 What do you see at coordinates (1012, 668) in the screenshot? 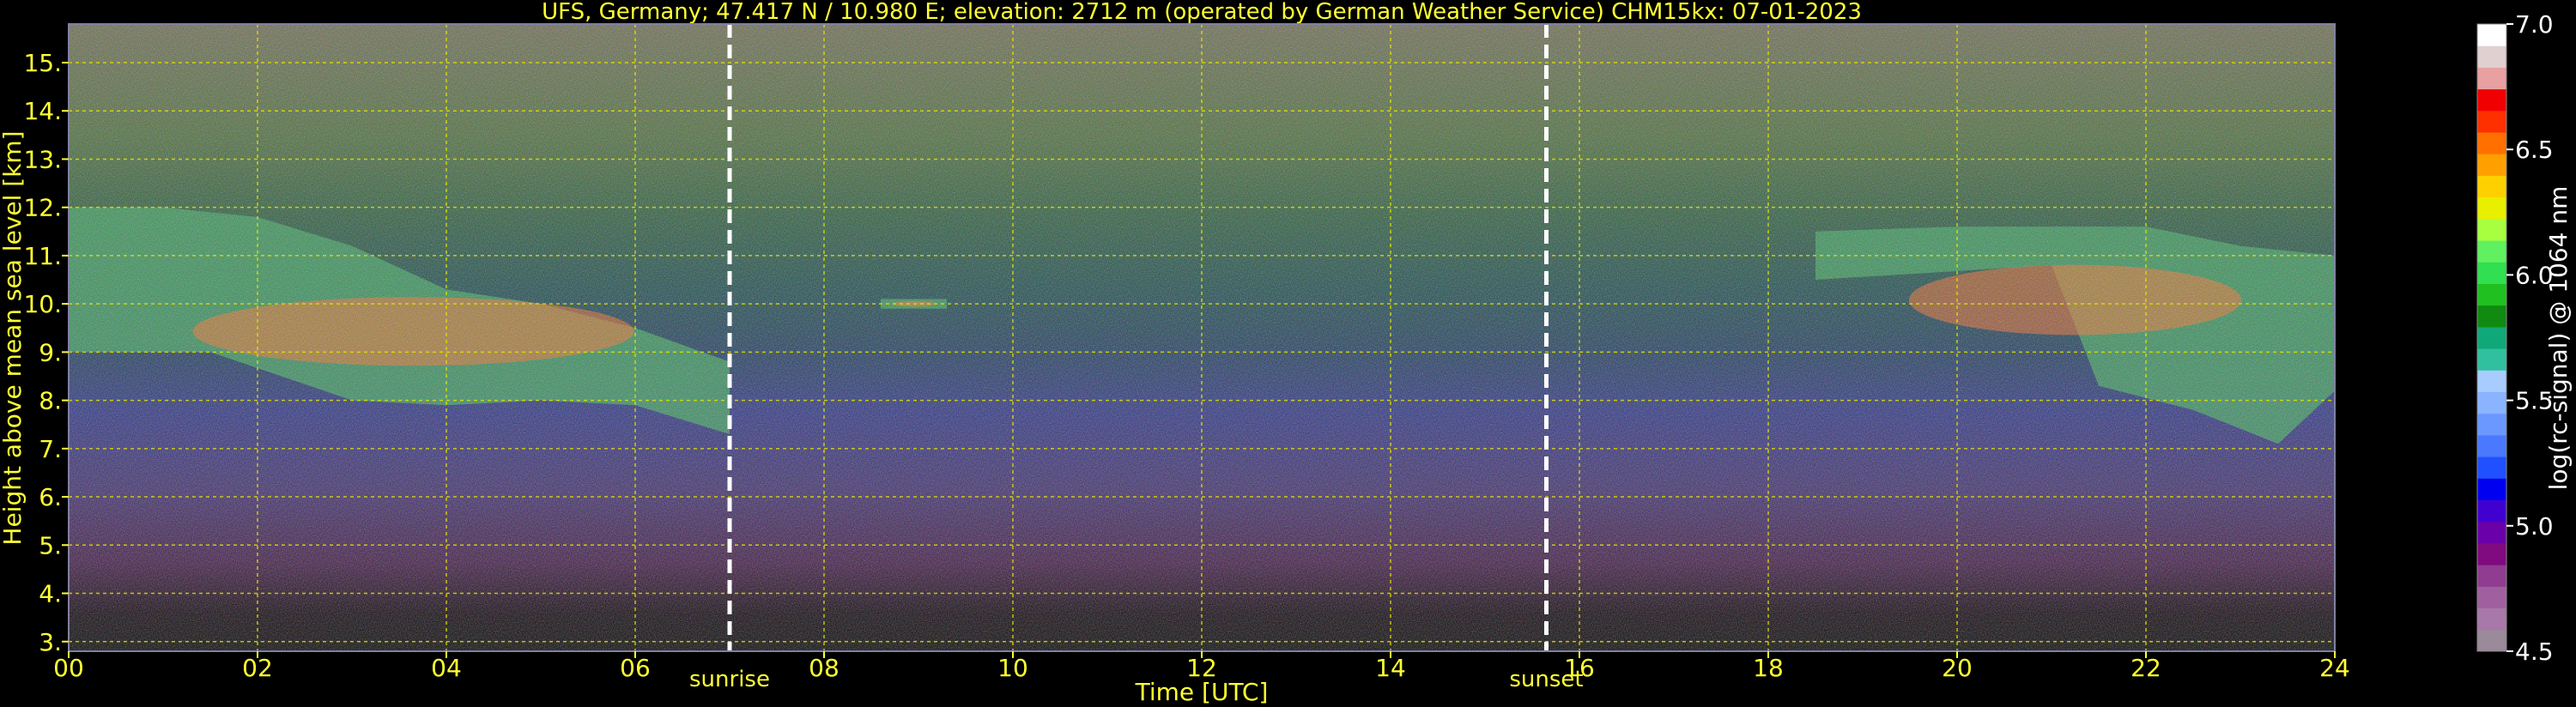
I see `x-tick-label-10: 10` at bounding box center [1012, 668].